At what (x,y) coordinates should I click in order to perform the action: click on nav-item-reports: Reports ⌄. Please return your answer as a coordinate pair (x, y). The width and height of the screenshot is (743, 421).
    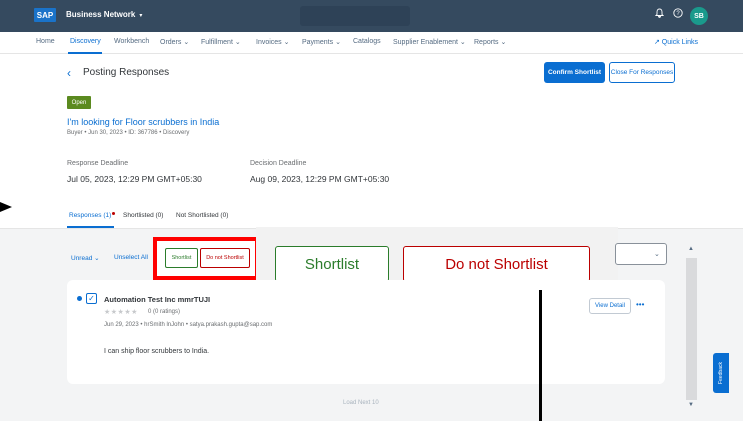
    Looking at the image, I should click on (490, 42).